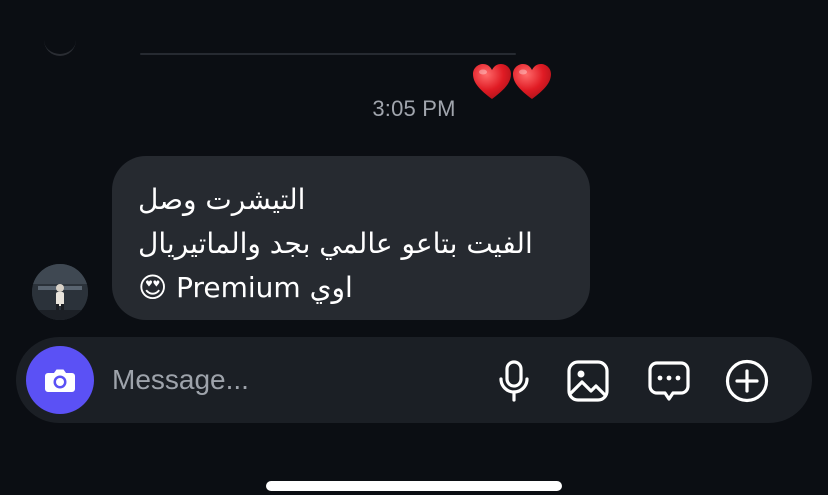  I want to click on camera-icon, so click(60, 380).